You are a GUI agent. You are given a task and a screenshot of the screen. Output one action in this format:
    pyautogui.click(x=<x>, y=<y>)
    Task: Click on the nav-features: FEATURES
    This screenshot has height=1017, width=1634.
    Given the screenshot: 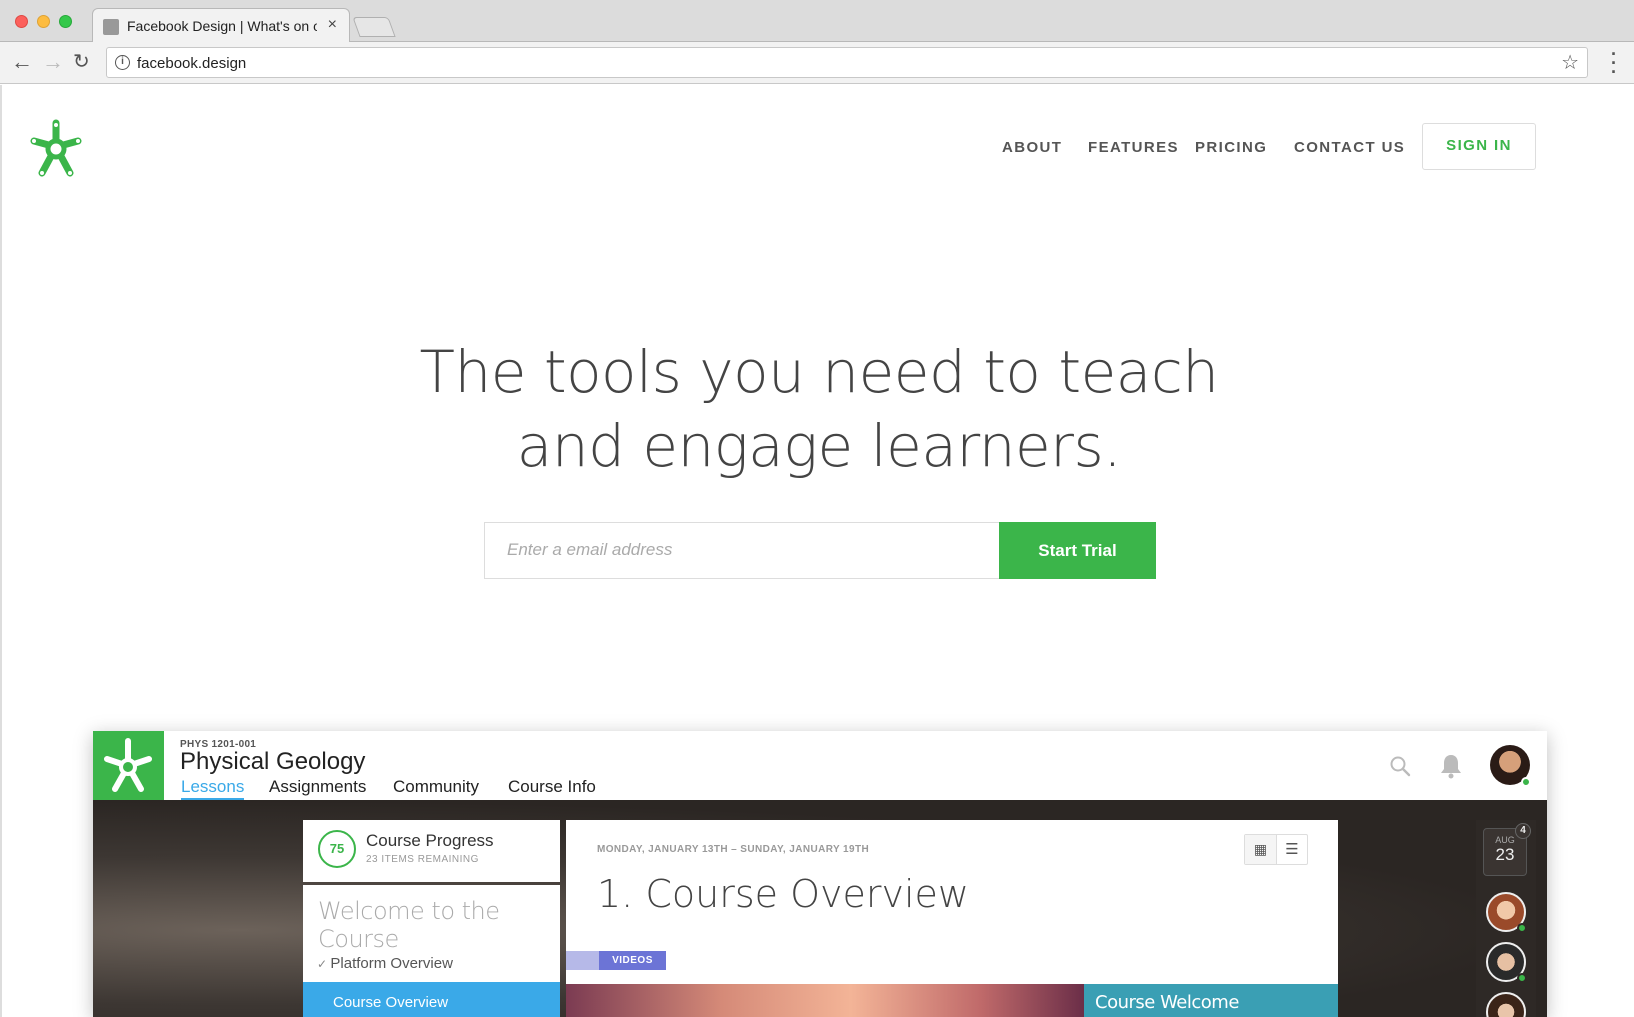 What is the action you would take?
    pyautogui.click(x=1133, y=147)
    